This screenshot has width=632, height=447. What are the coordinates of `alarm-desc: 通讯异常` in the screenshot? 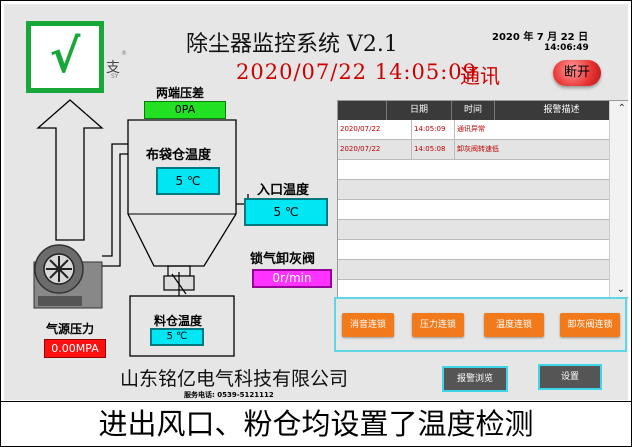 It's located at (471, 129).